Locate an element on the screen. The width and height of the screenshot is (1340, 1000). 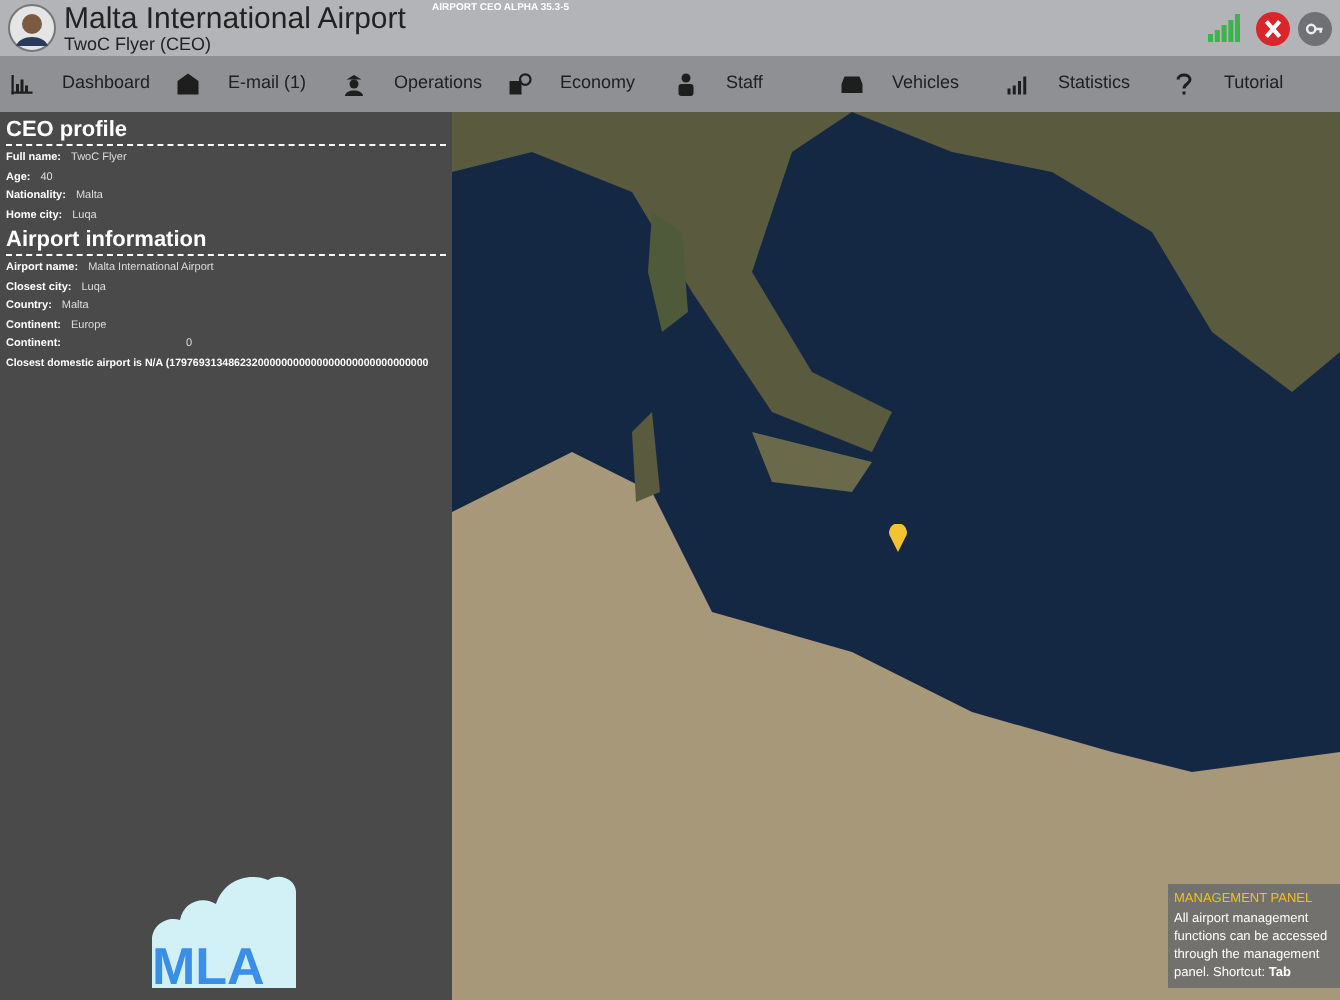
airport-code: MLA is located at coordinates (208, 966).